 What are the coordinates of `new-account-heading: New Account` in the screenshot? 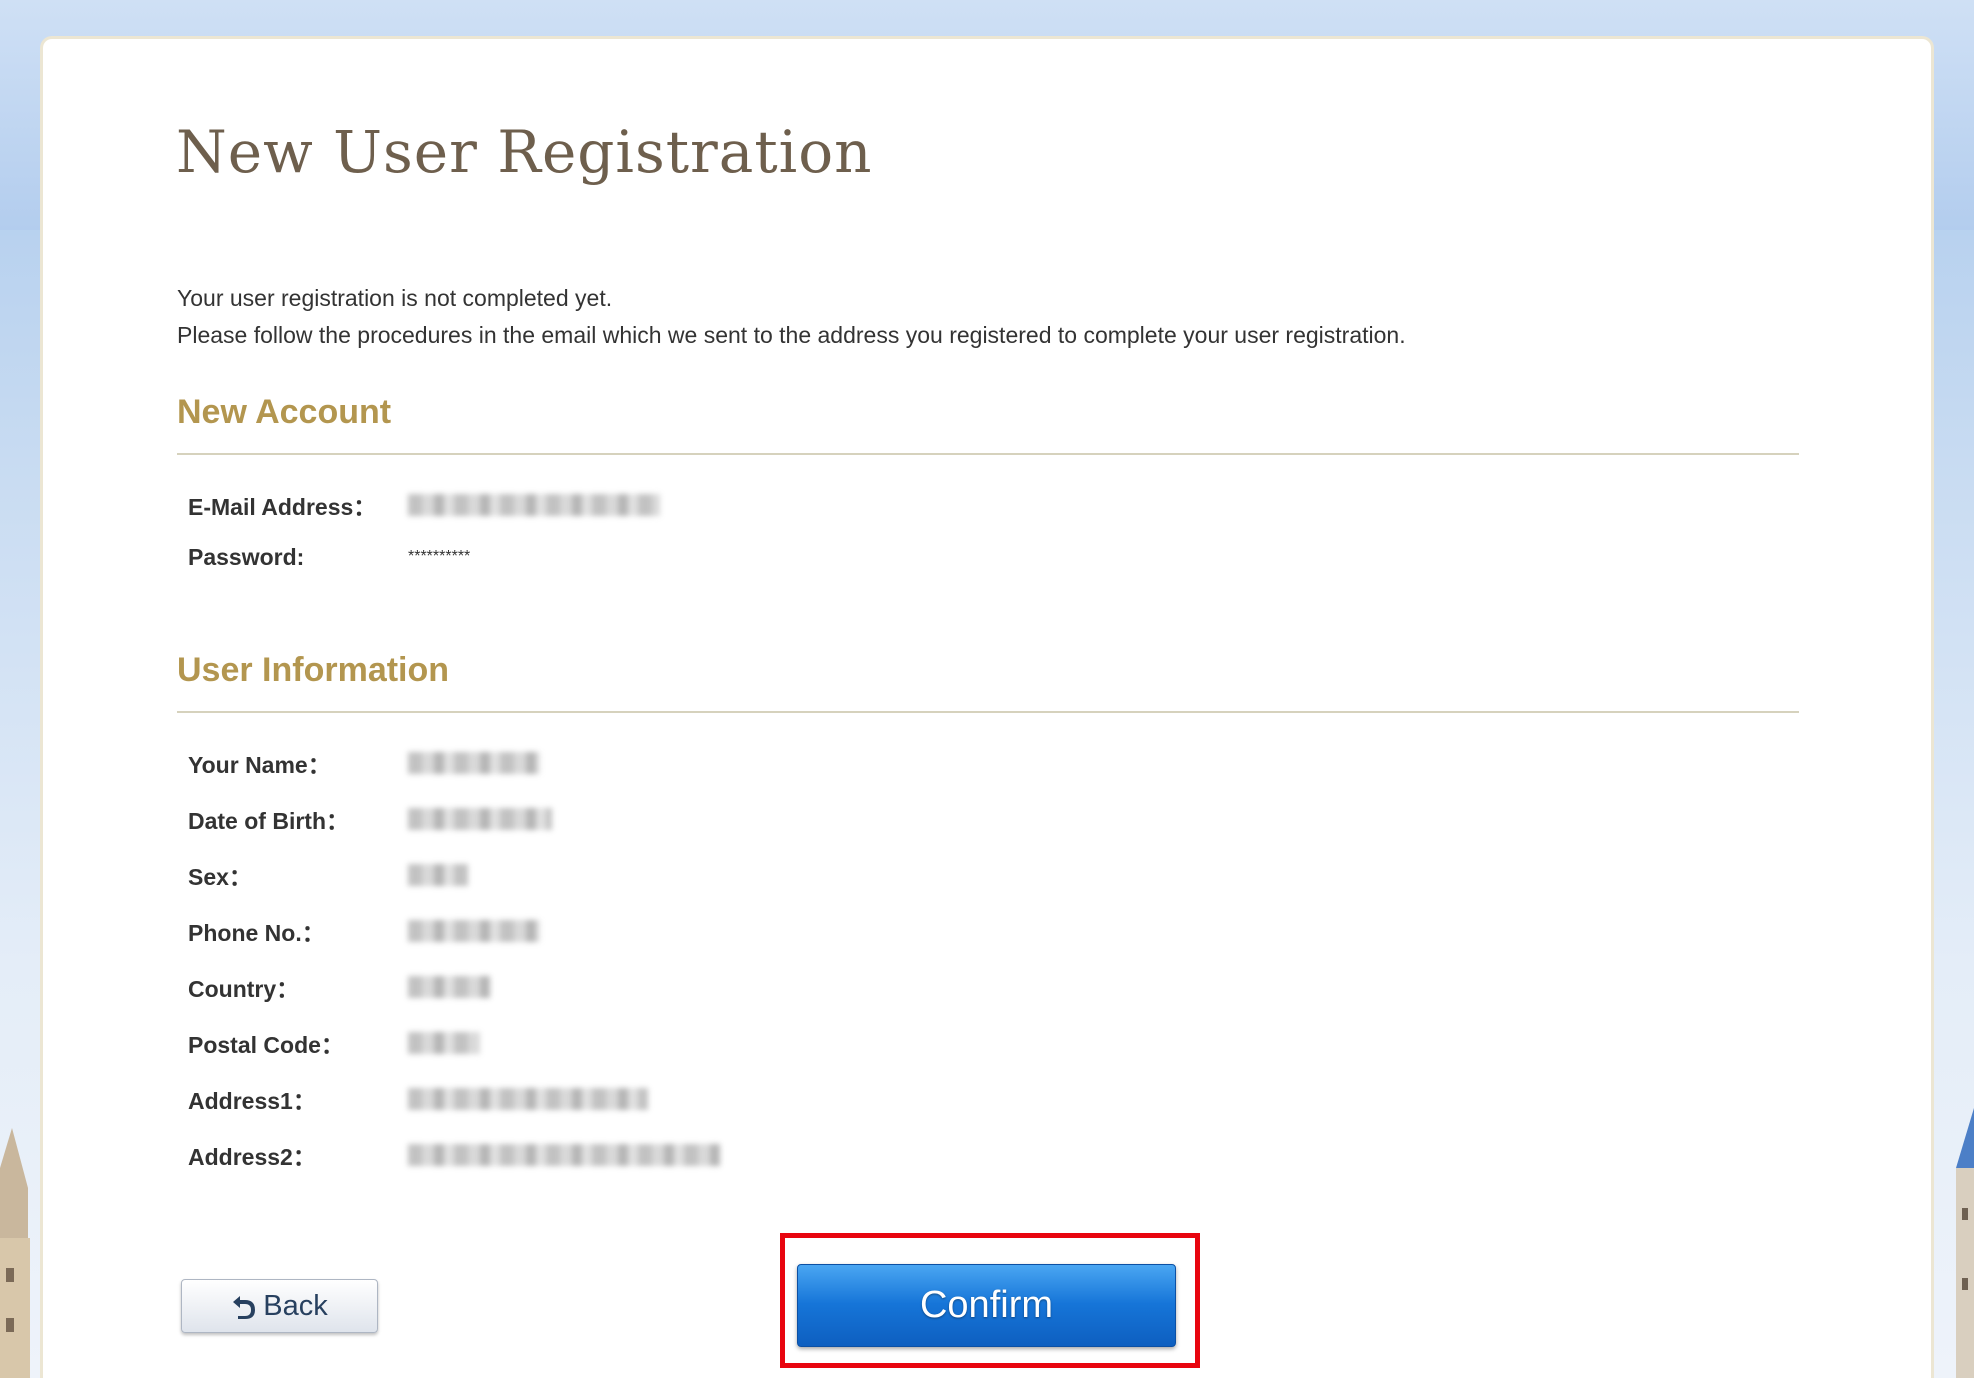 It's located at (284, 412).